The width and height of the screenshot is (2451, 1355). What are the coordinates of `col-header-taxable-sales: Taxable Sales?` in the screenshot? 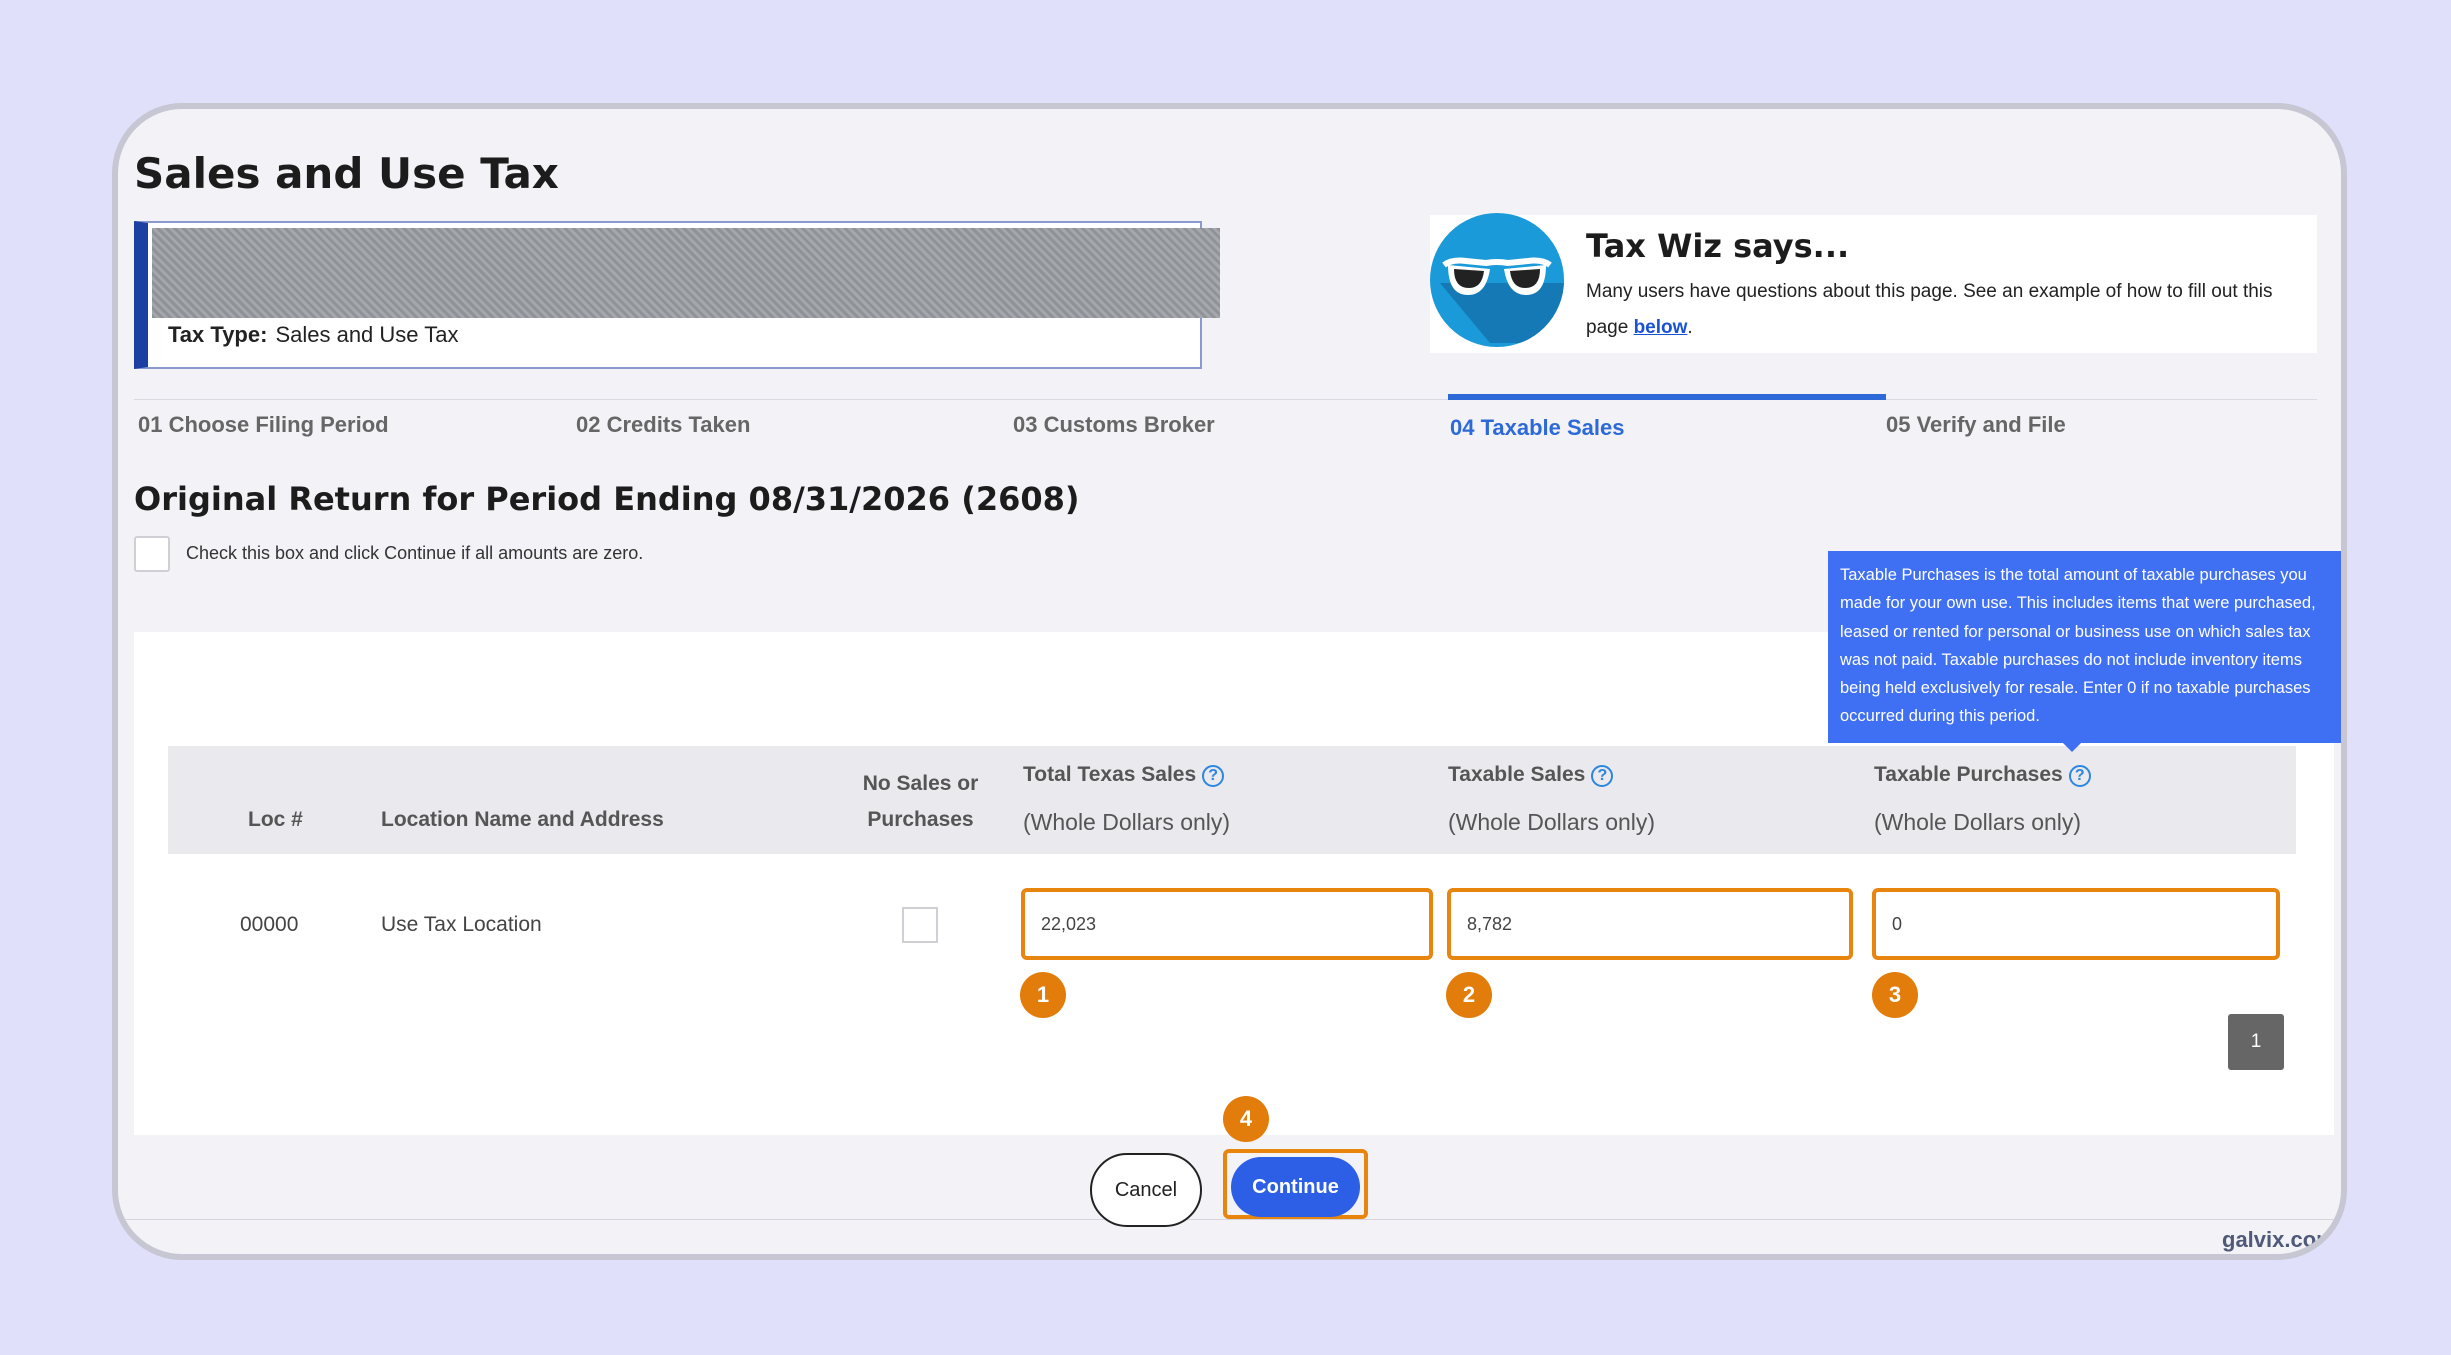 It's located at (1531, 775).